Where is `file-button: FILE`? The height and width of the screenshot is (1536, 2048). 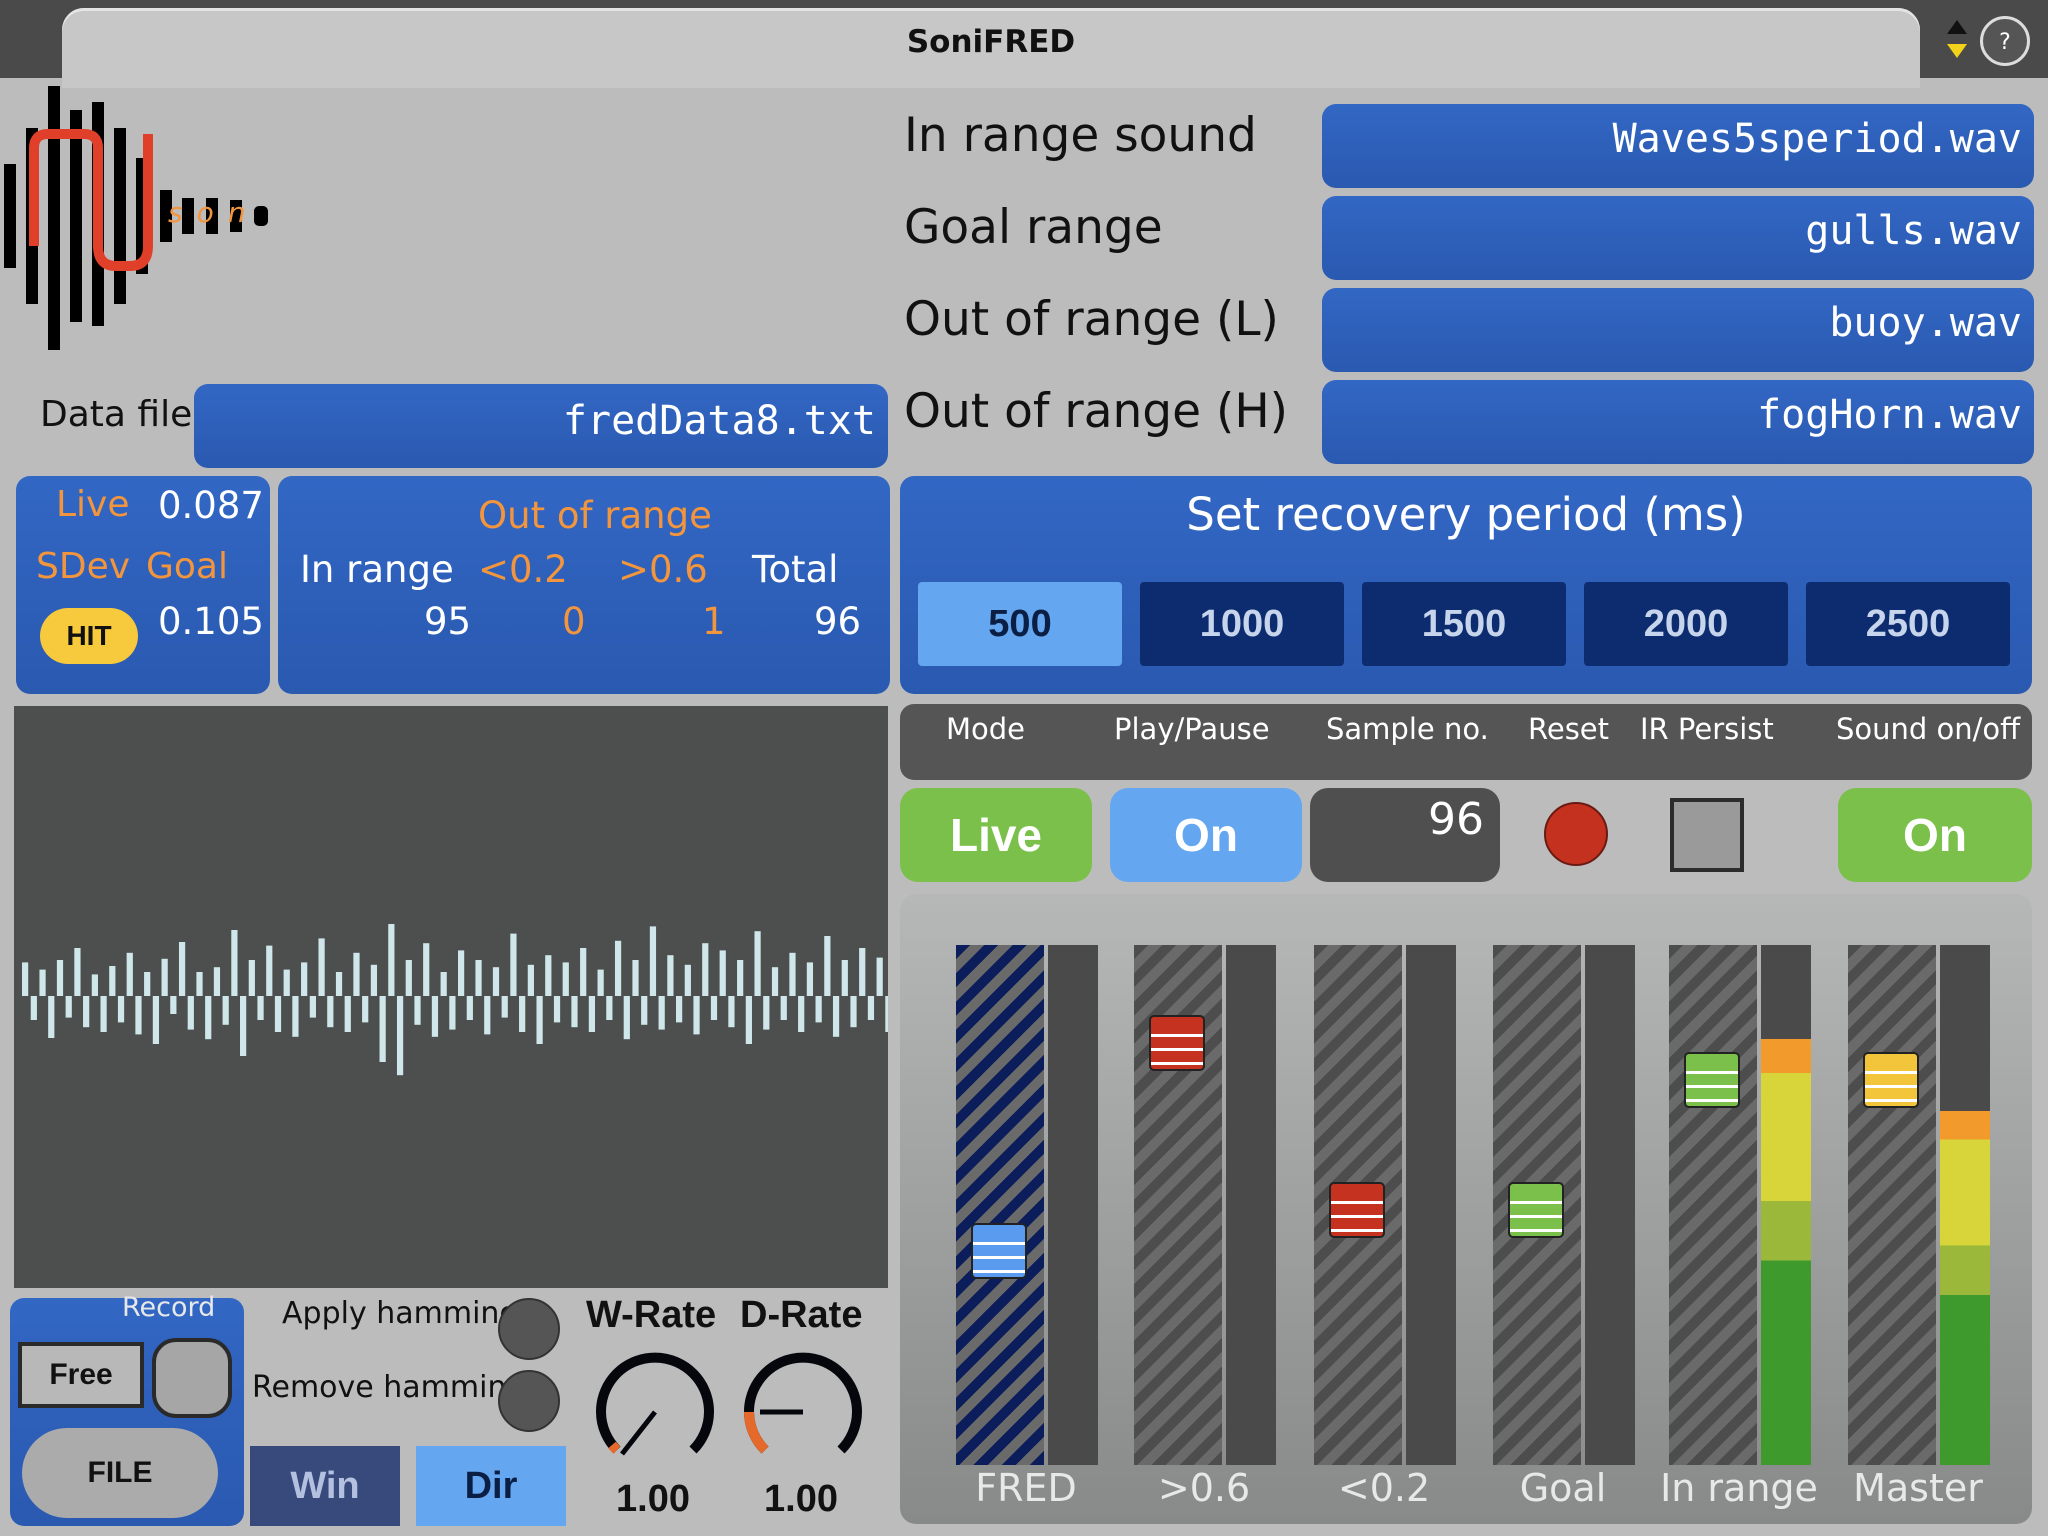
file-button: FILE is located at coordinates (120, 1473).